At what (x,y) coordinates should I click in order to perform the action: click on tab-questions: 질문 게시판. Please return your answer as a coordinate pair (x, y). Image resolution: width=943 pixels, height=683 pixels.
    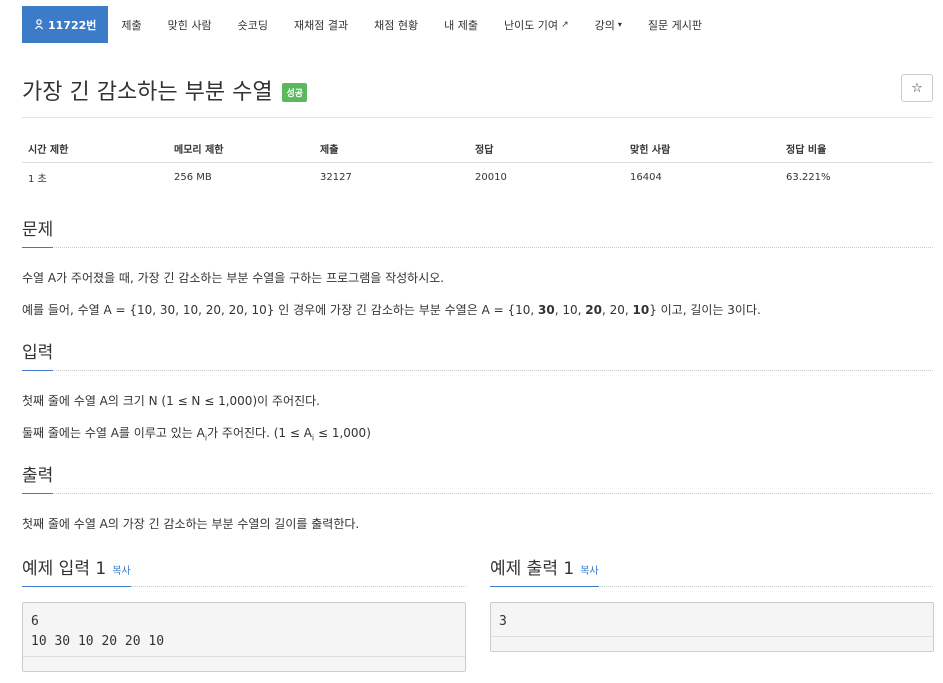
    Looking at the image, I should click on (675, 24).